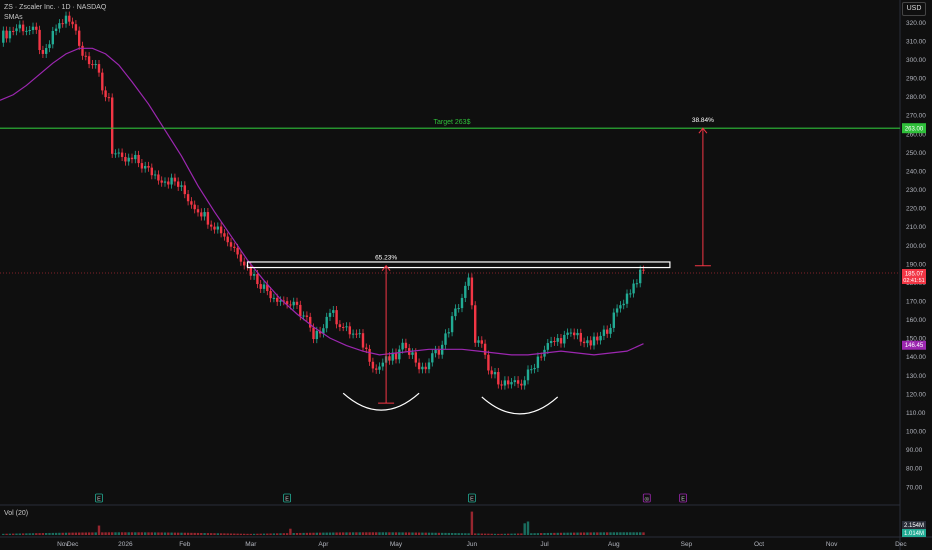 Image resolution: width=932 pixels, height=550 pixels. I want to click on time-tick-label: Apr, so click(323, 544).